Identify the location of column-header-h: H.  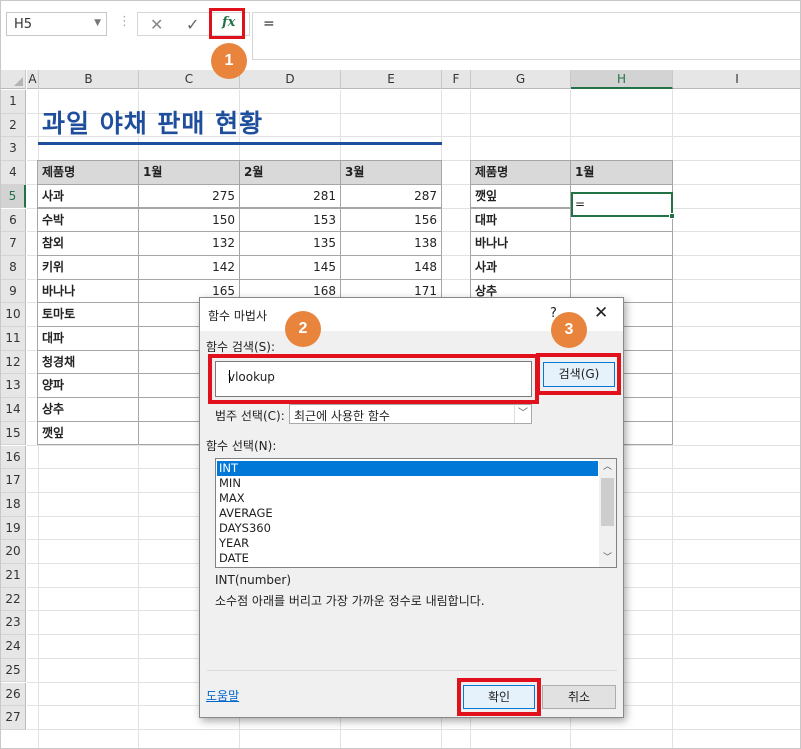
(622, 79).